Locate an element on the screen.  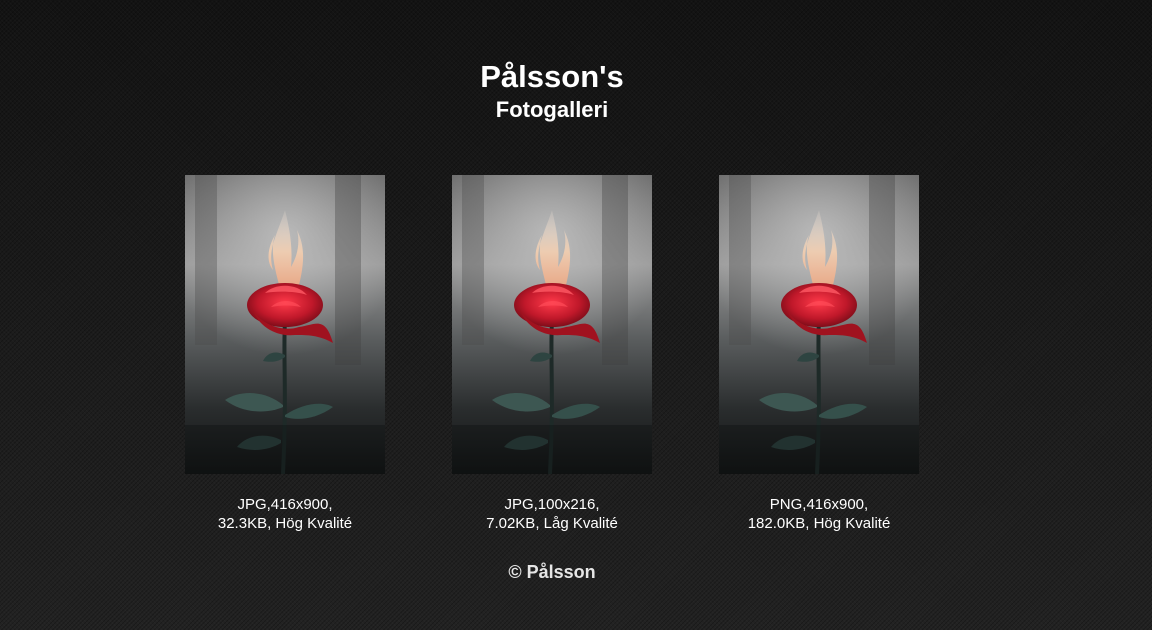
gallery-item: JPG,416x900, 32.3KB, Hög Kvalité is located at coordinates (285, 354).